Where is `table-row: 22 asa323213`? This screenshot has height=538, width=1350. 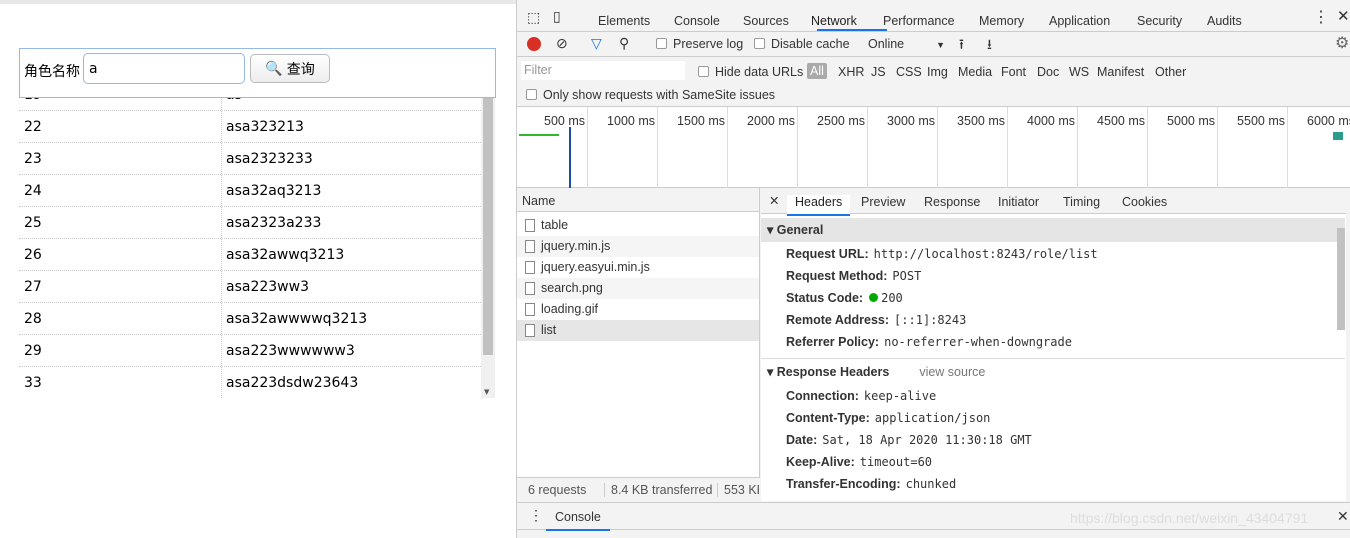
table-row: 22 asa323213 is located at coordinates (250, 127).